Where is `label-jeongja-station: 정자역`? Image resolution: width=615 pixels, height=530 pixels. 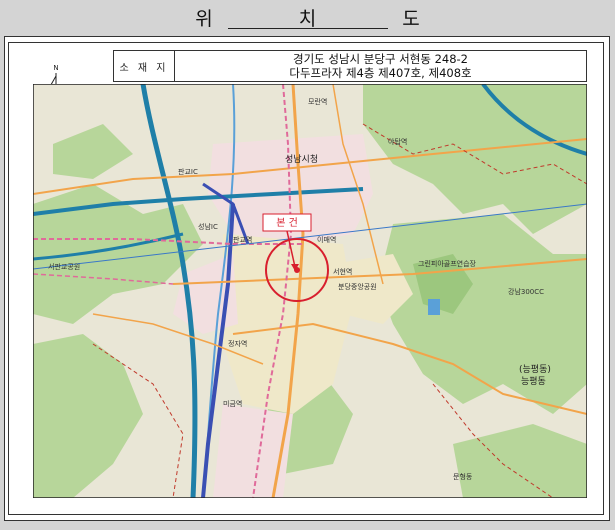
label-jeongja-station: 정자역 is located at coordinates (237, 343).